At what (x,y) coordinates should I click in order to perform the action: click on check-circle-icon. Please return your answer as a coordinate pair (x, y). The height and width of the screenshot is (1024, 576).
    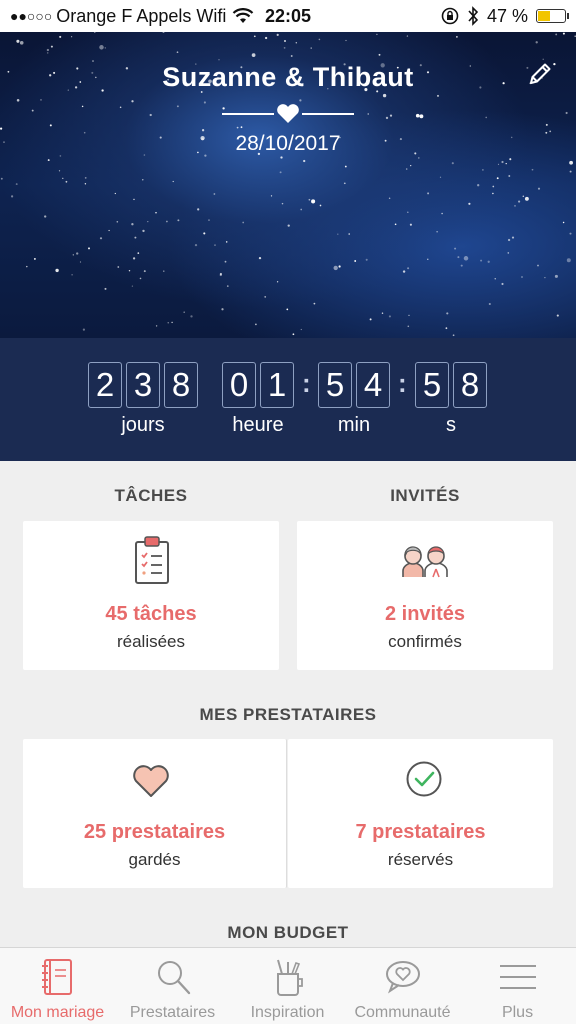
    Looking at the image, I should click on (424, 779).